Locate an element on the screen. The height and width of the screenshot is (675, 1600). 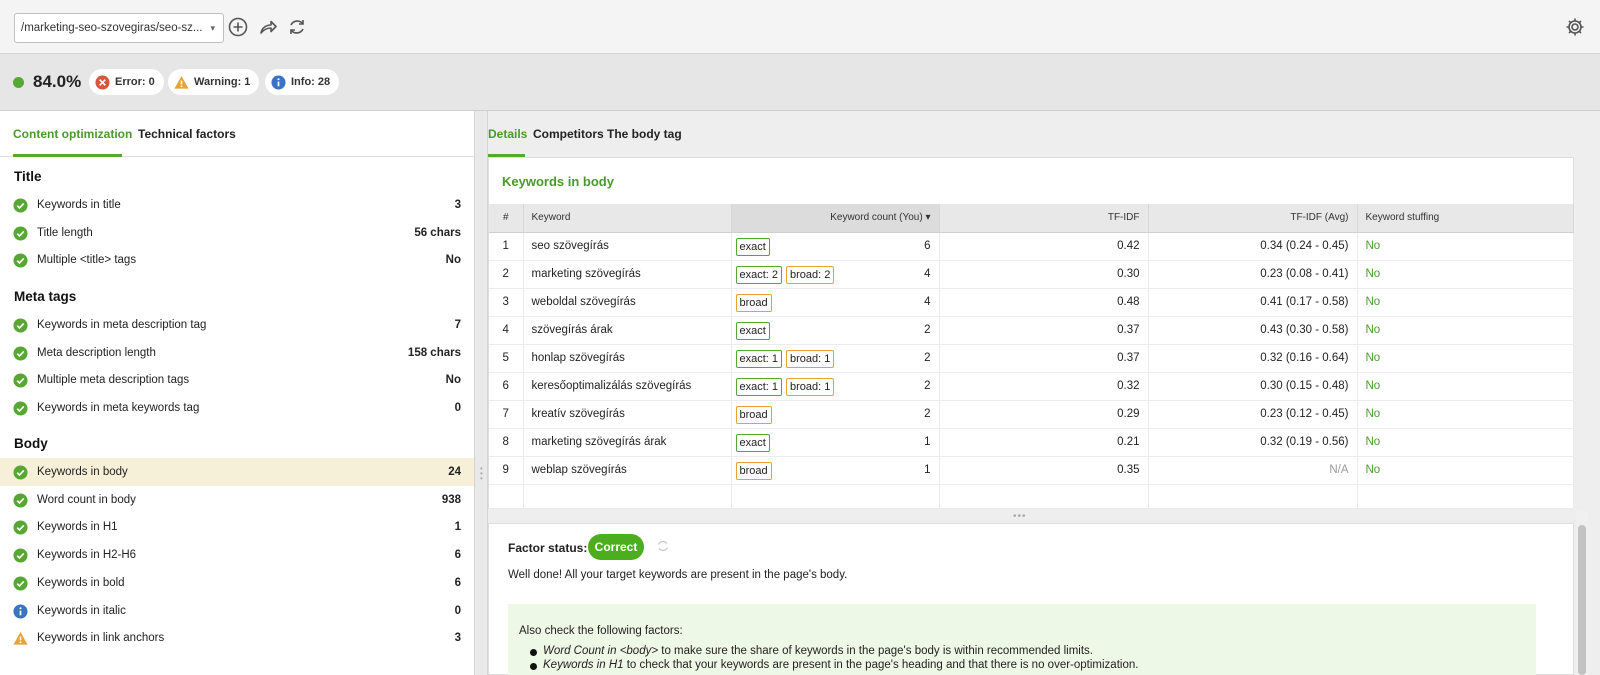
factor-row: Multiple <title> tags No is located at coordinates (237, 260).